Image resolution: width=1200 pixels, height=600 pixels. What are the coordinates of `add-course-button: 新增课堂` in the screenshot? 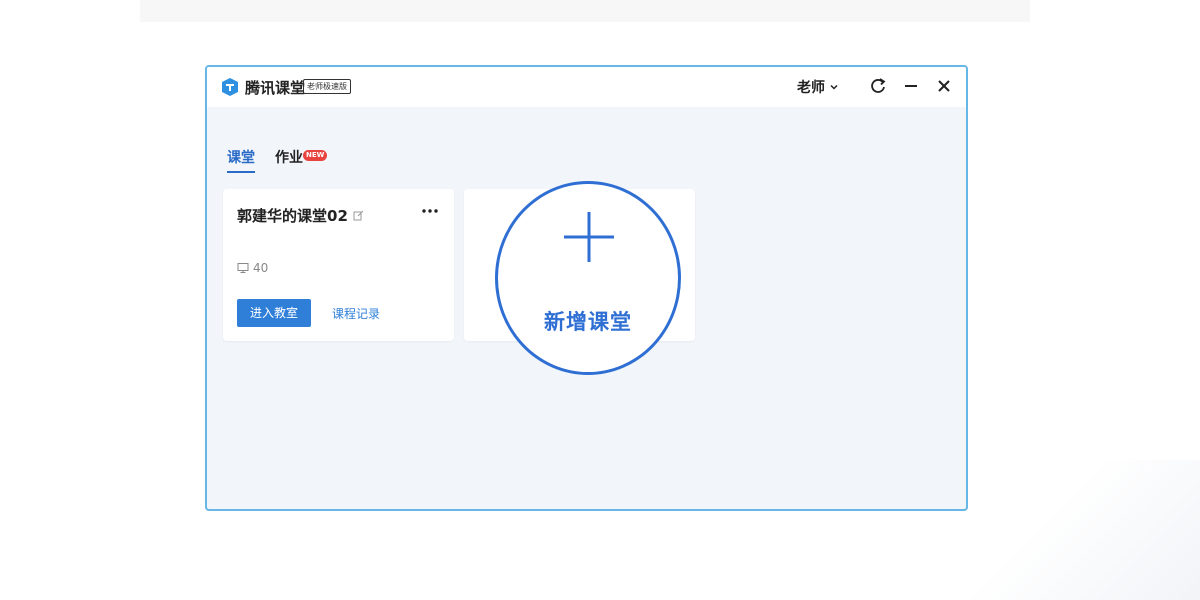 It's located at (588, 278).